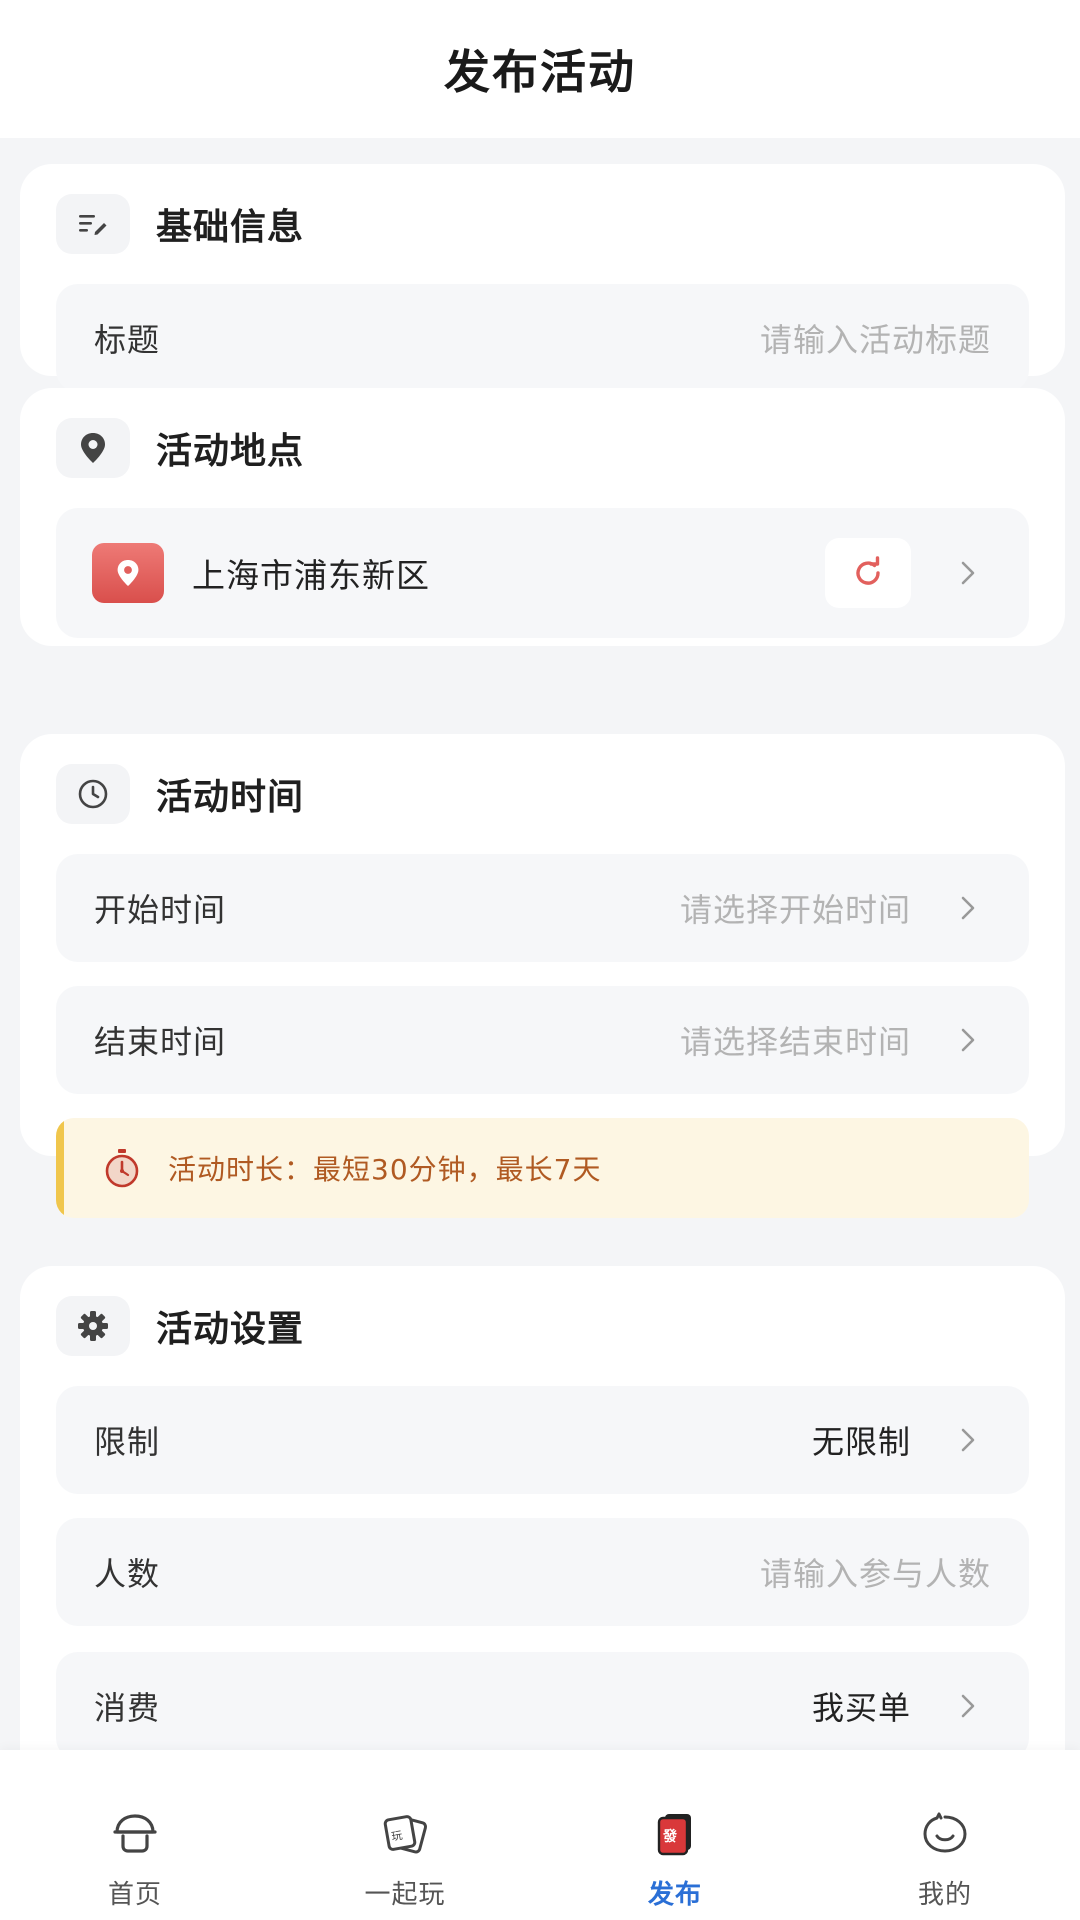 The height and width of the screenshot is (1920, 1080). Describe the element at coordinates (542, 1572) in the screenshot. I see `people-count-field: 人数 请输入参与人数` at that location.